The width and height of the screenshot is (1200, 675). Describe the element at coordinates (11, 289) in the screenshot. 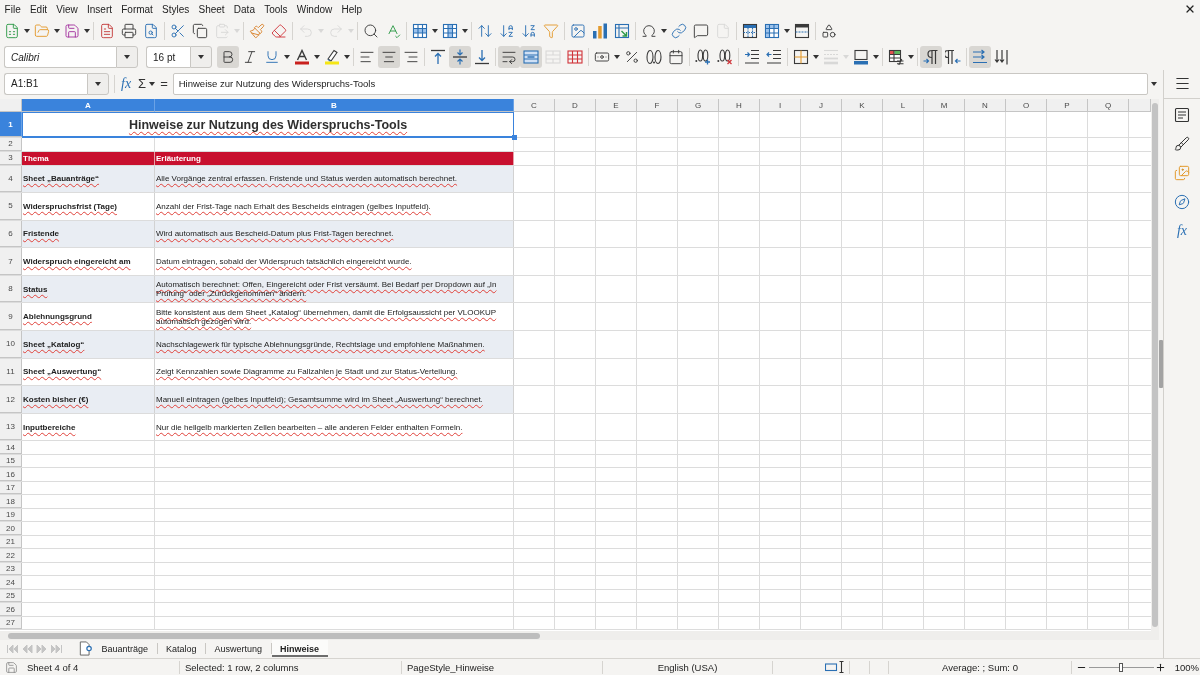

I see `row-header: 8` at that location.